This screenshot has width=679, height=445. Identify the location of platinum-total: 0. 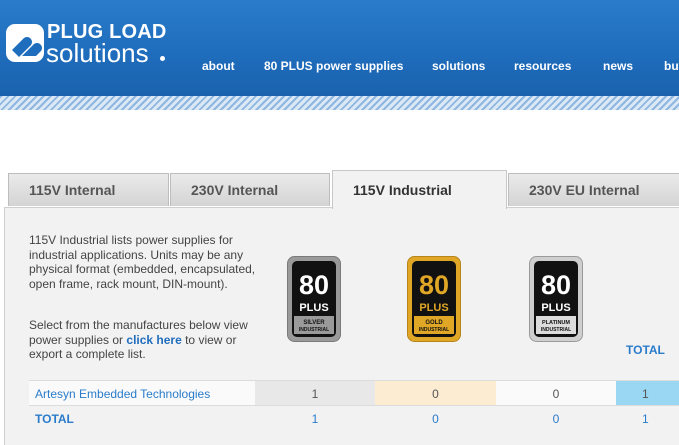
(556, 419).